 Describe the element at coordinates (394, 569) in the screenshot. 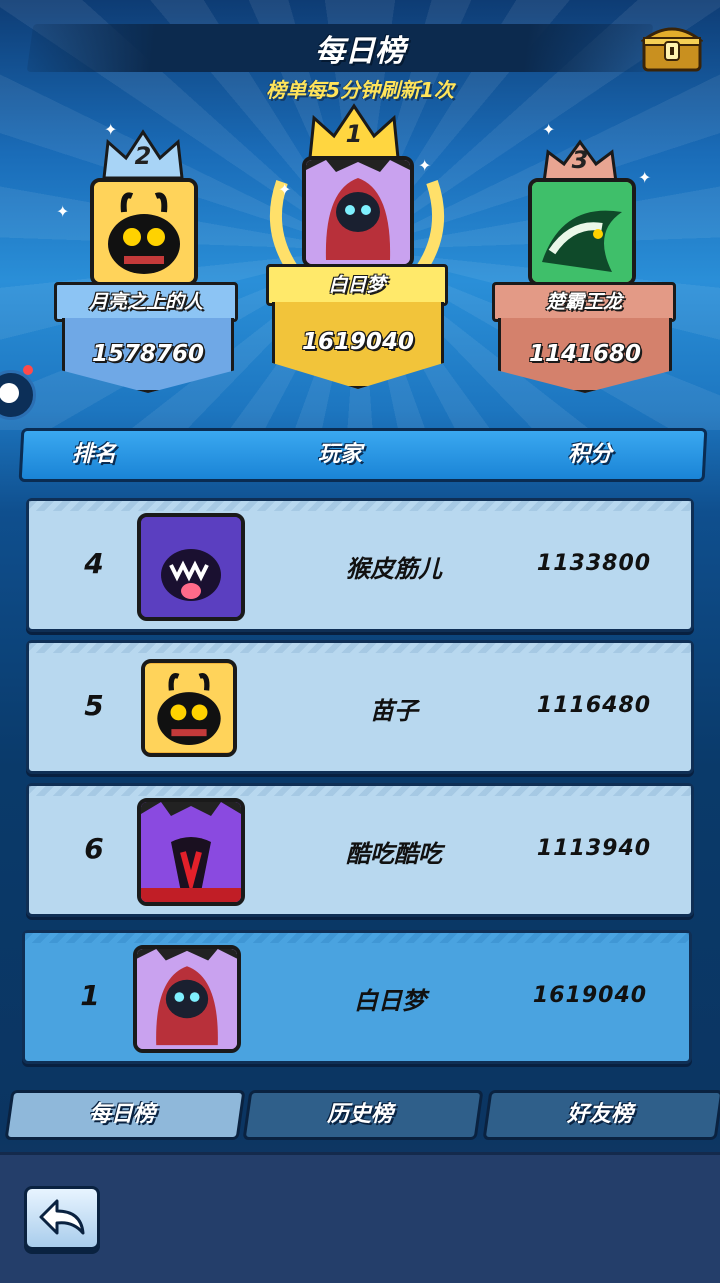

I see `row-player-name: 猴皮筋儿` at that location.